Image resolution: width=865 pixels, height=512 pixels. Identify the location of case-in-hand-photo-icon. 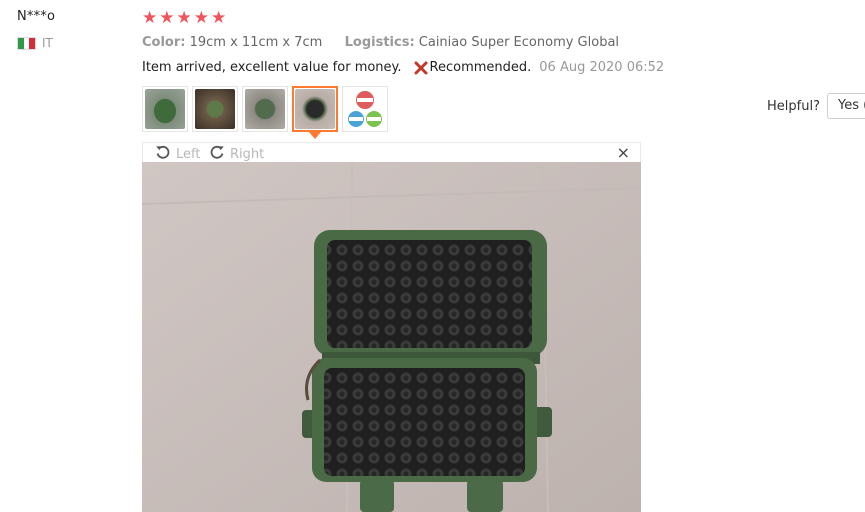
(215, 109).